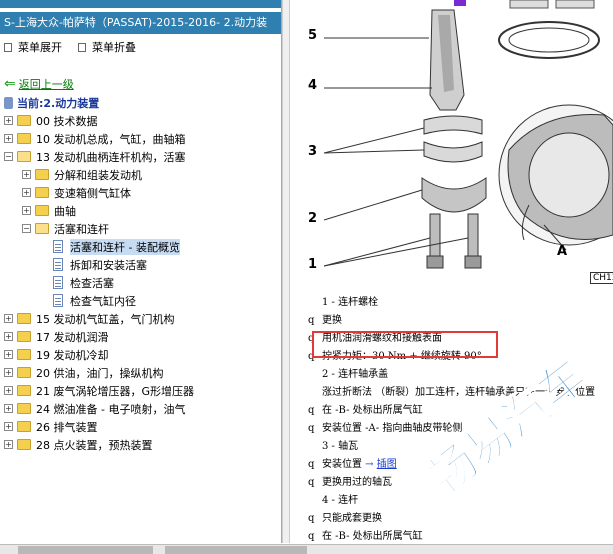 This screenshot has width=613, height=554. I want to click on tree-item-label: 28 点火装置，预热装置, so click(94, 445).